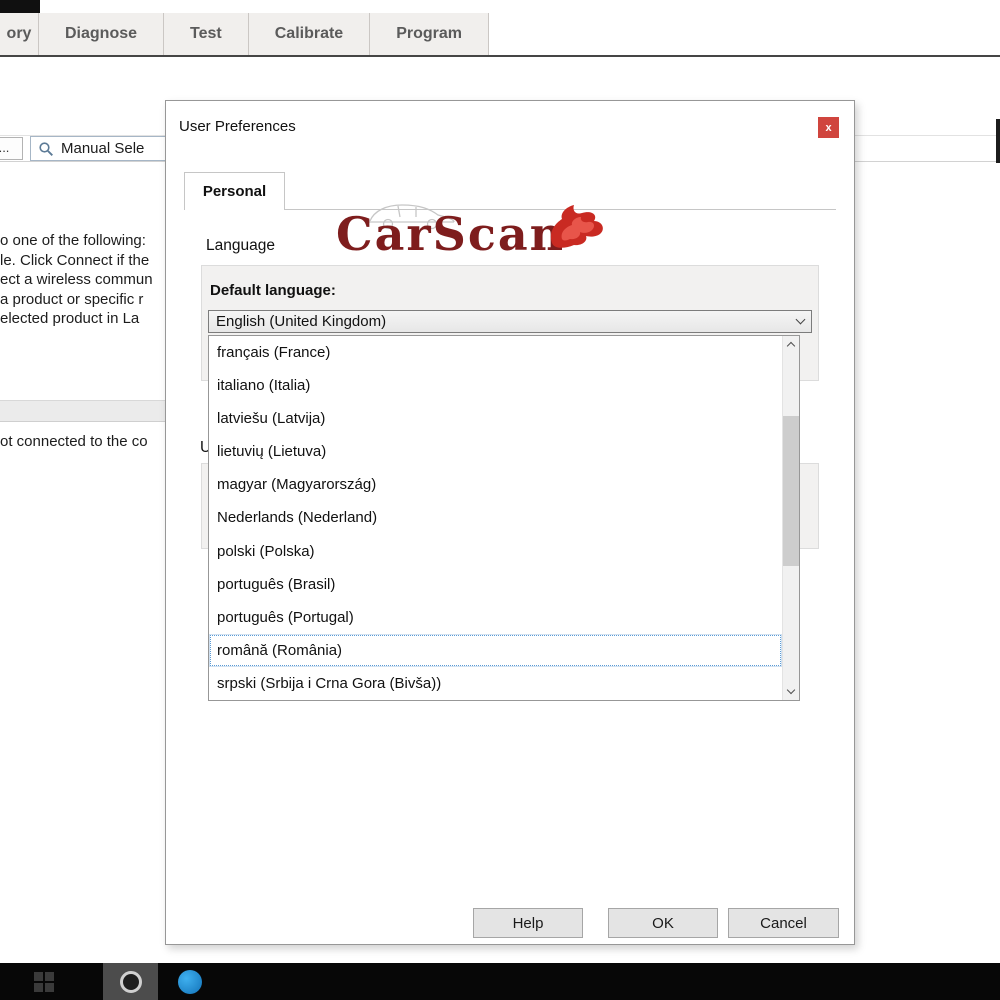 Image resolution: width=1000 pixels, height=1000 pixels. I want to click on taskbar-app-button, so click(130, 981).